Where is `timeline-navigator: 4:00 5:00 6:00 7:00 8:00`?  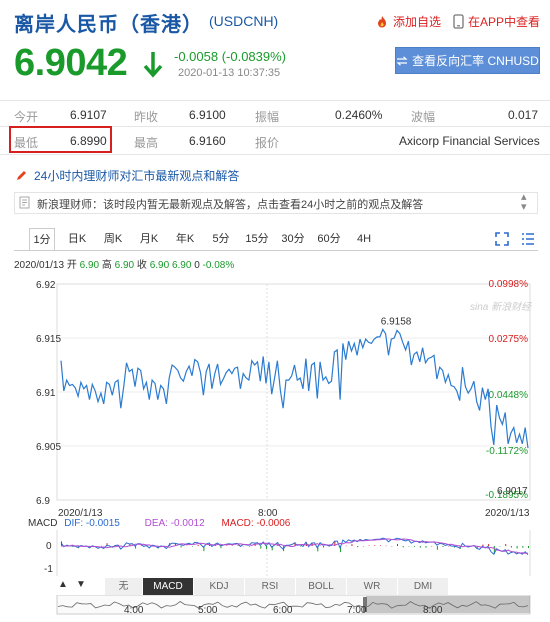
timeline-navigator: 4:00 5:00 6:00 7:00 8:00 is located at coordinates (275, 608).